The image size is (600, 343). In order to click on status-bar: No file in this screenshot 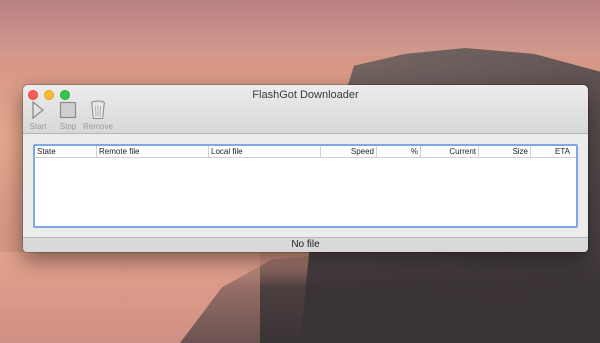, I will do `click(305, 244)`.